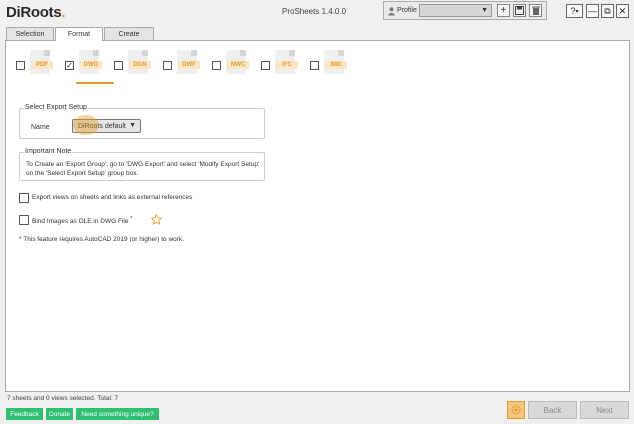  I want to click on name-label: Name, so click(40, 127).